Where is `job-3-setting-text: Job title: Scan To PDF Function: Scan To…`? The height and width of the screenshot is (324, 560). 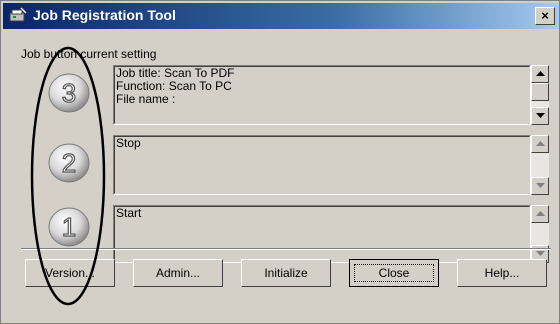 job-3-setting-text: Job title: Scan To PDF Function: Scan To… is located at coordinates (175, 86).